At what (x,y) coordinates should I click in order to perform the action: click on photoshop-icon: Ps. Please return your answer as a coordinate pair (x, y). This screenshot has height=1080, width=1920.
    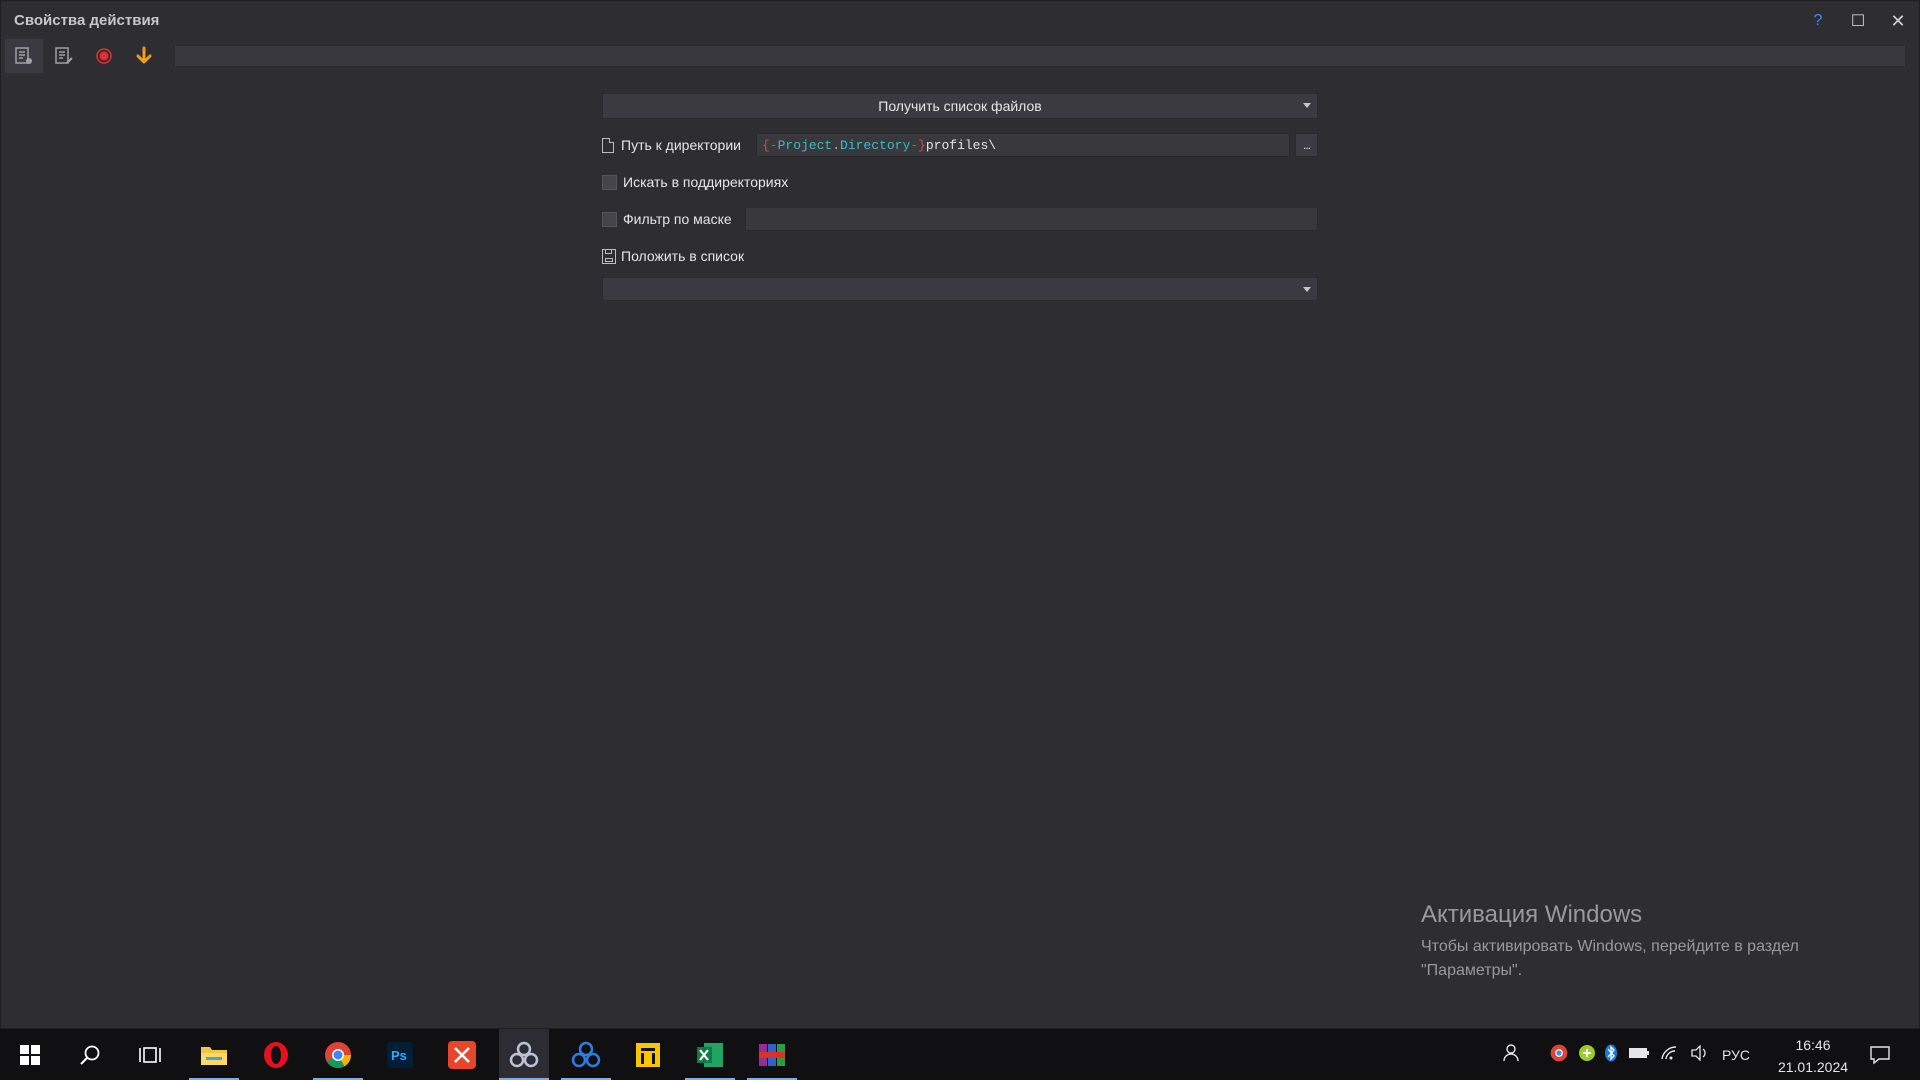
    Looking at the image, I should click on (400, 1054).